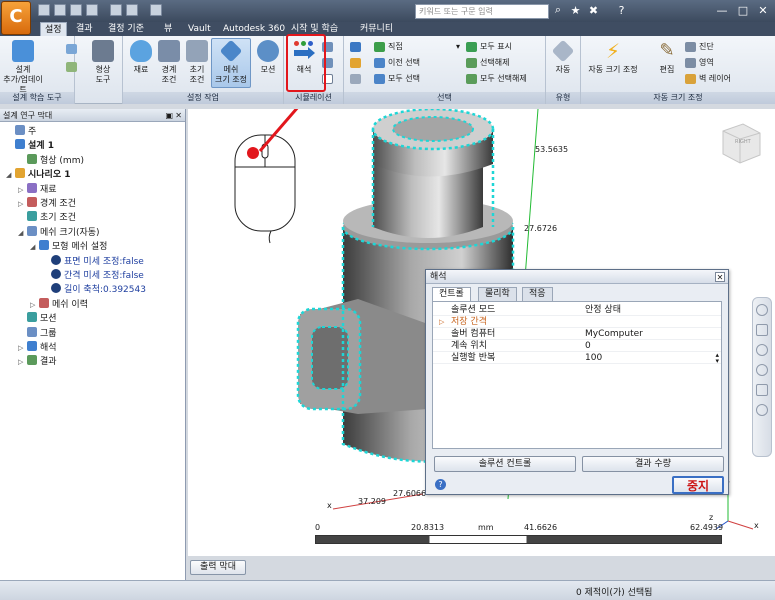 This screenshot has width=775, height=600. I want to click on tab-control: 컨트롤, so click(451, 294).